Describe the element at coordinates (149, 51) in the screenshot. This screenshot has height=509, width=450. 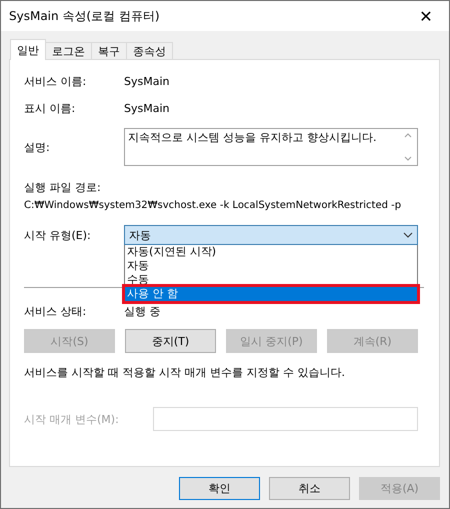
I see `tab: 종속성` at that location.